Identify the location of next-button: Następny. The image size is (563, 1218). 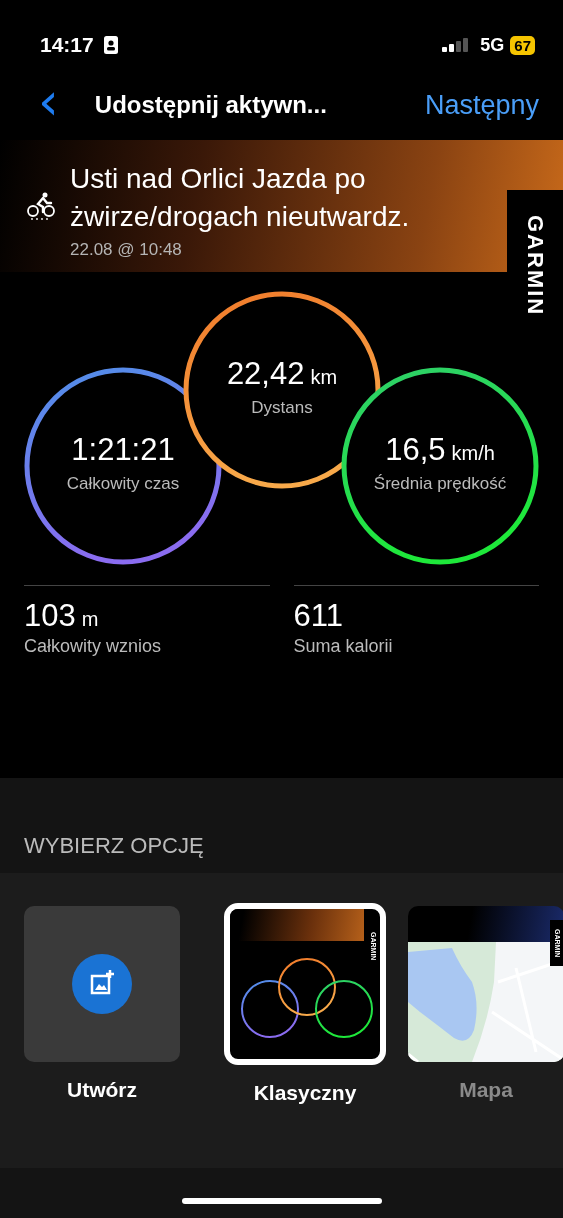
(481, 105).